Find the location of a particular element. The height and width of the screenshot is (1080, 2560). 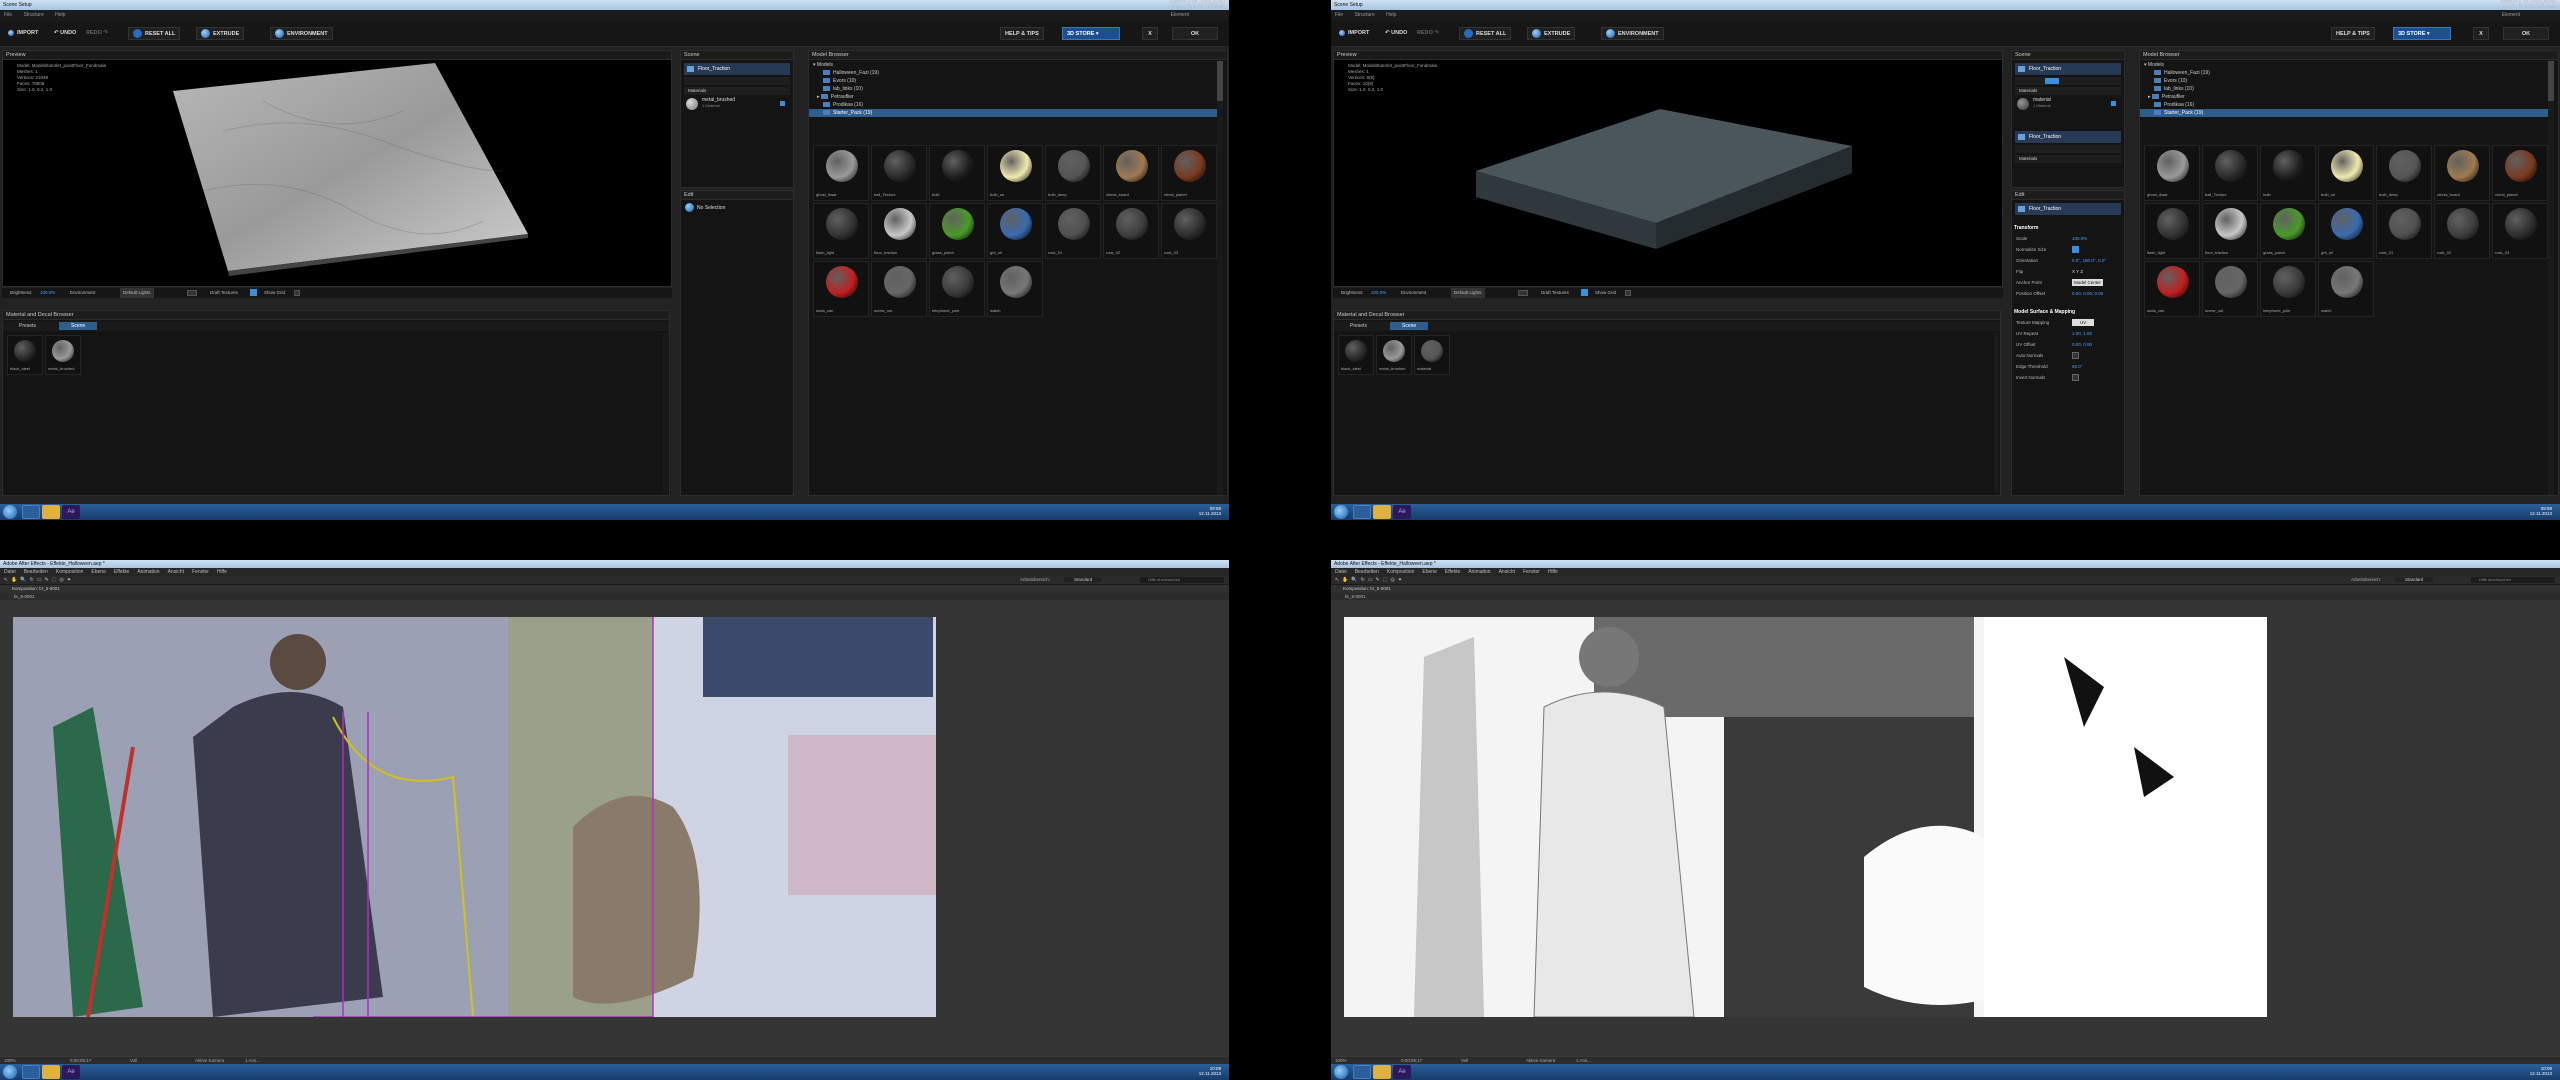

scene-object-item: Floor_Traction is located at coordinates (737, 69).